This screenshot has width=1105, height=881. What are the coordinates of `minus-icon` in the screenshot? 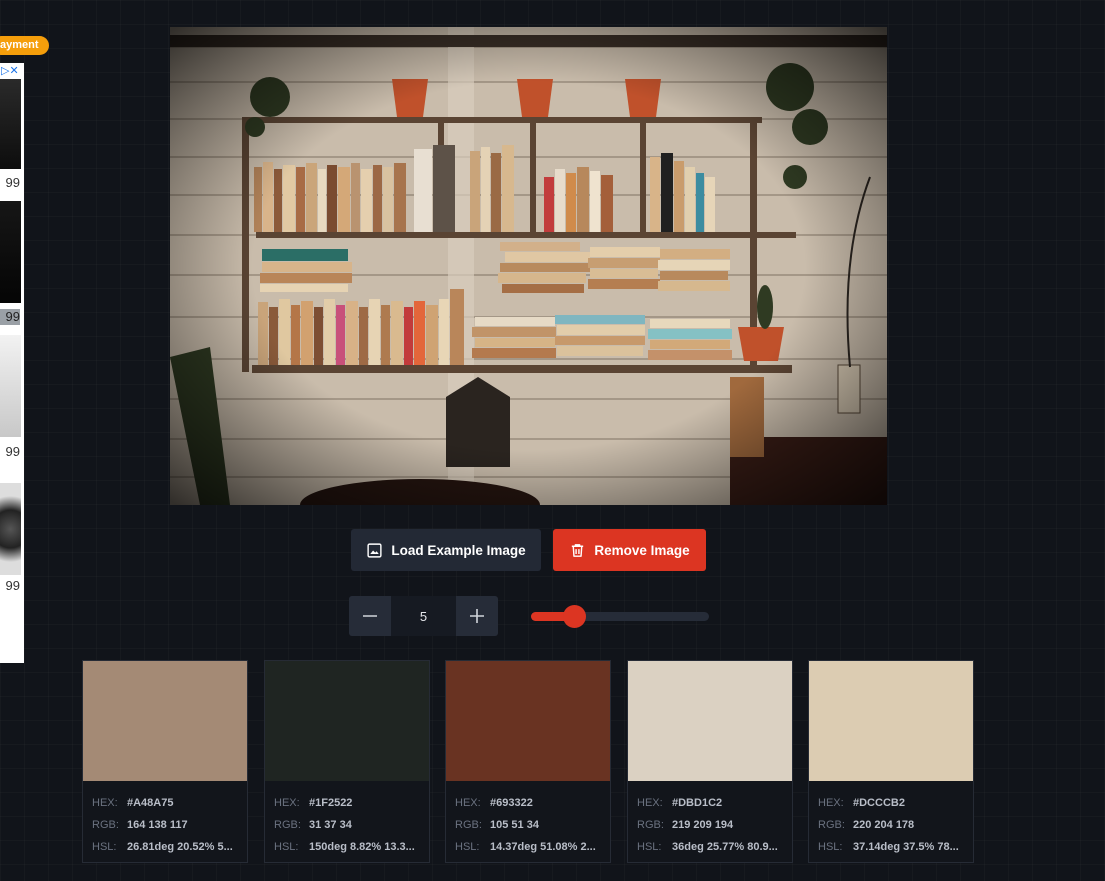 It's located at (370, 616).